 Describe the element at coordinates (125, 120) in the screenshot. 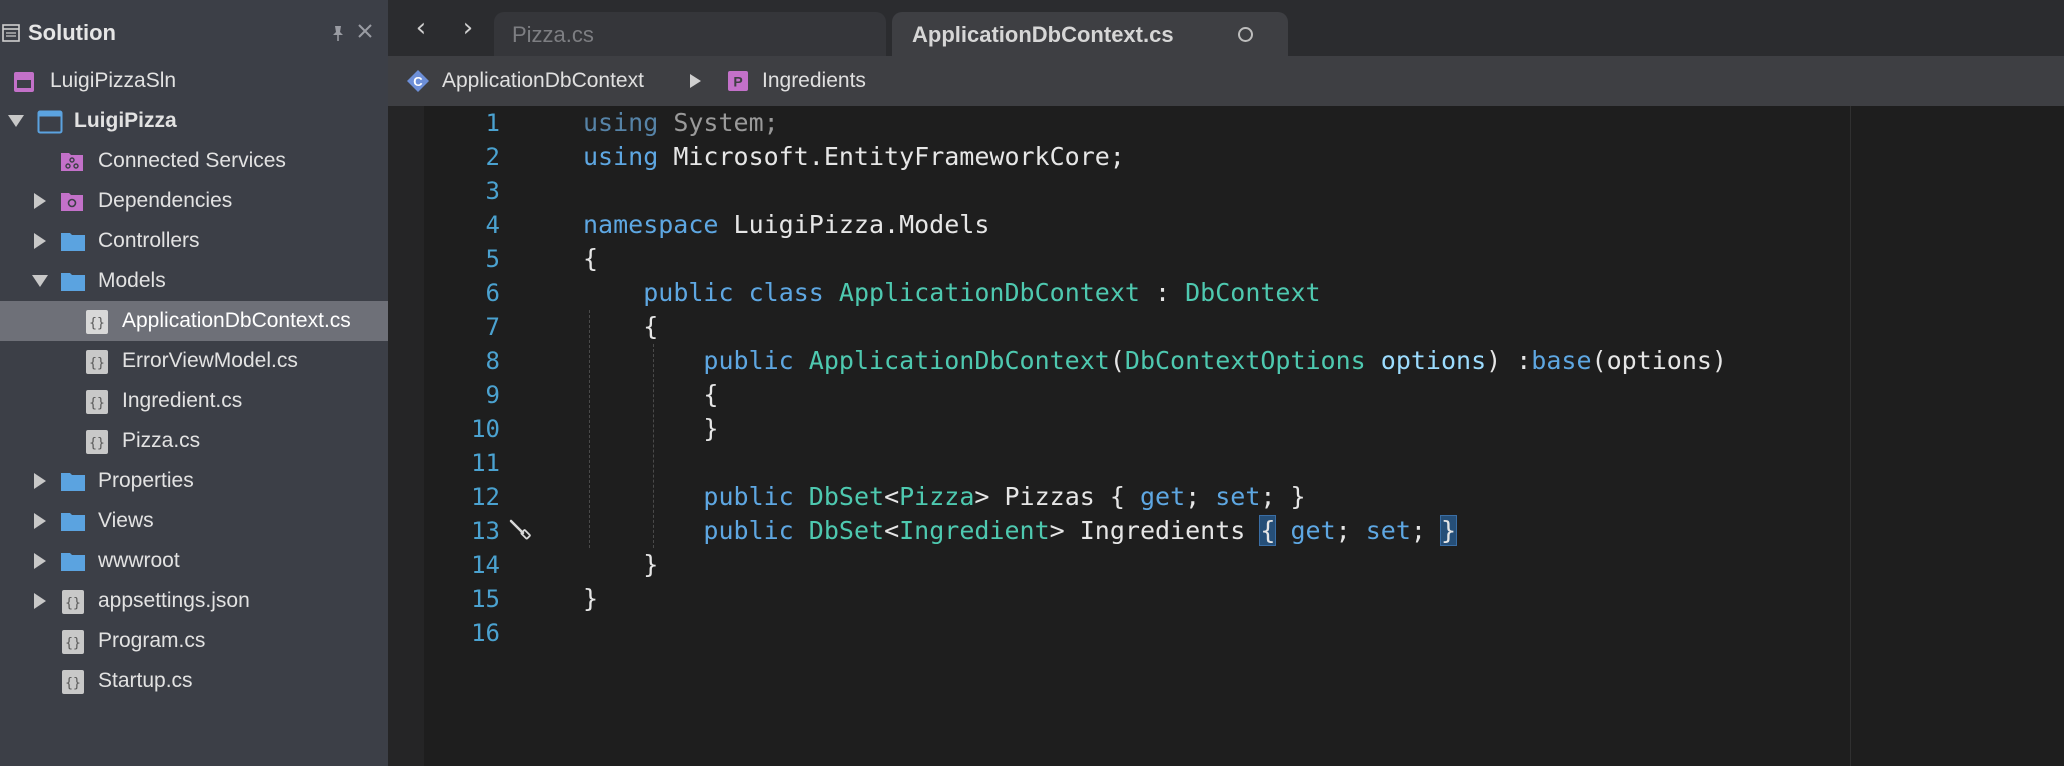

I see `tree-item-label: LuigiPizza` at that location.